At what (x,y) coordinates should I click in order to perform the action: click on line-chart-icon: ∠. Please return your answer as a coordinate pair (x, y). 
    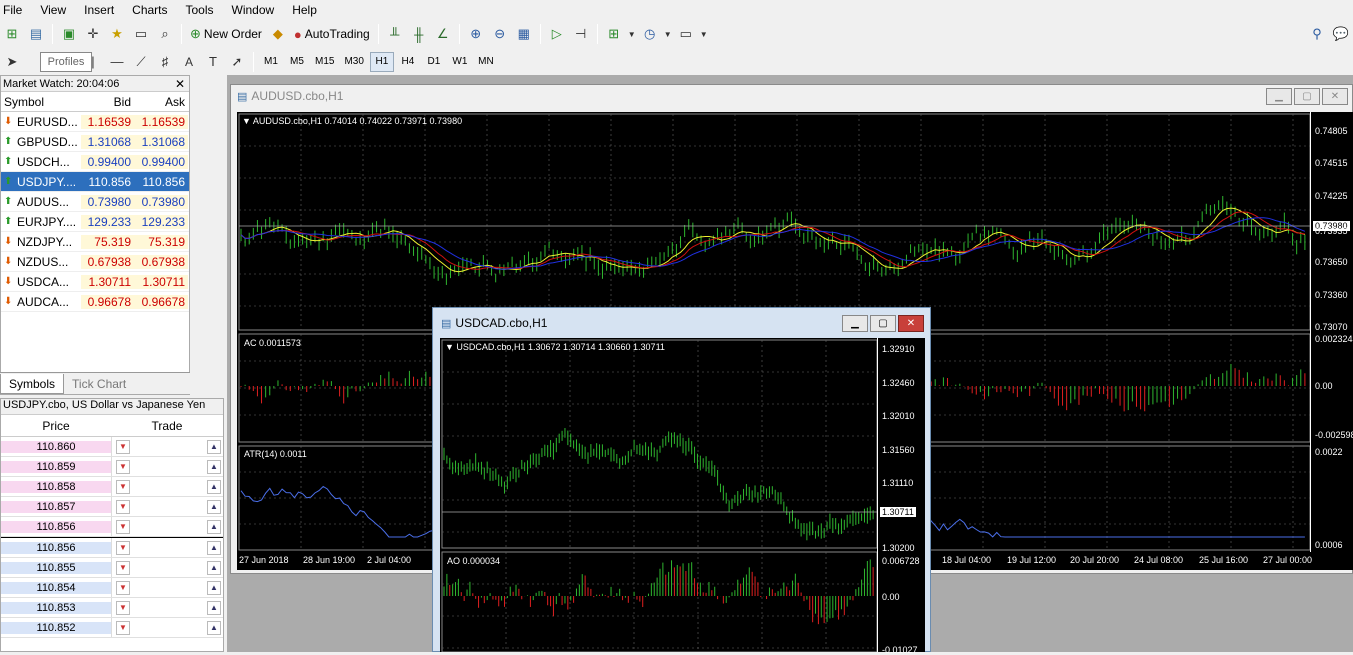
    Looking at the image, I should click on (443, 34).